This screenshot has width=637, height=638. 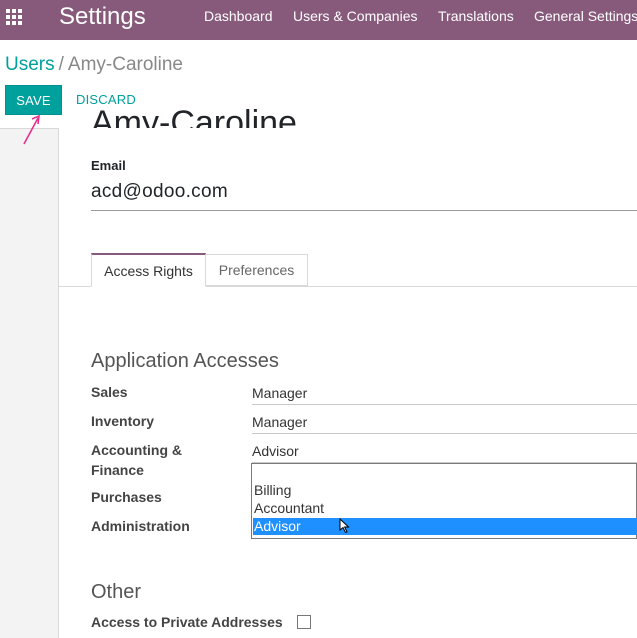 I want to click on inventory-label: Inventory, so click(x=123, y=421).